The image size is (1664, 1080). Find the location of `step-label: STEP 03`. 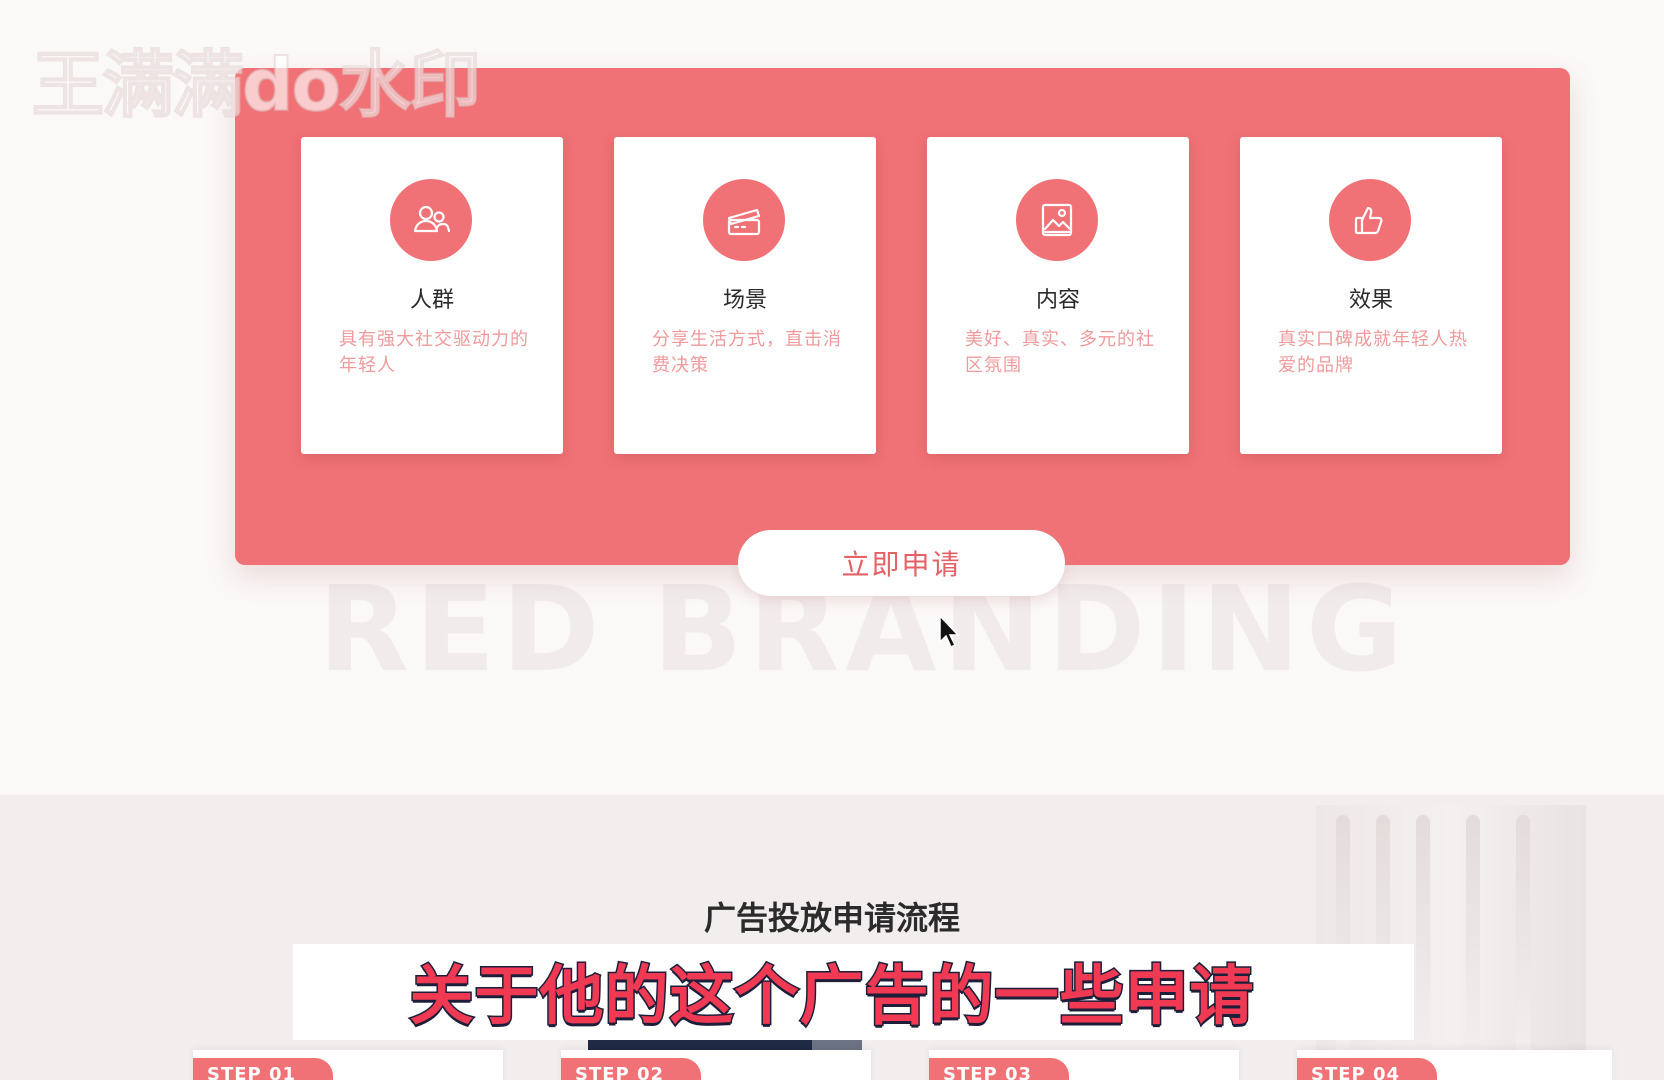

step-label: STEP 03 is located at coordinates (999, 1069).